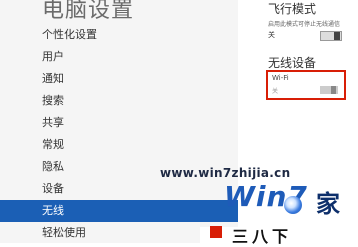 The width and height of the screenshot is (358, 247). I want to click on wireless-devices-title: 无线设备, so click(292, 63).